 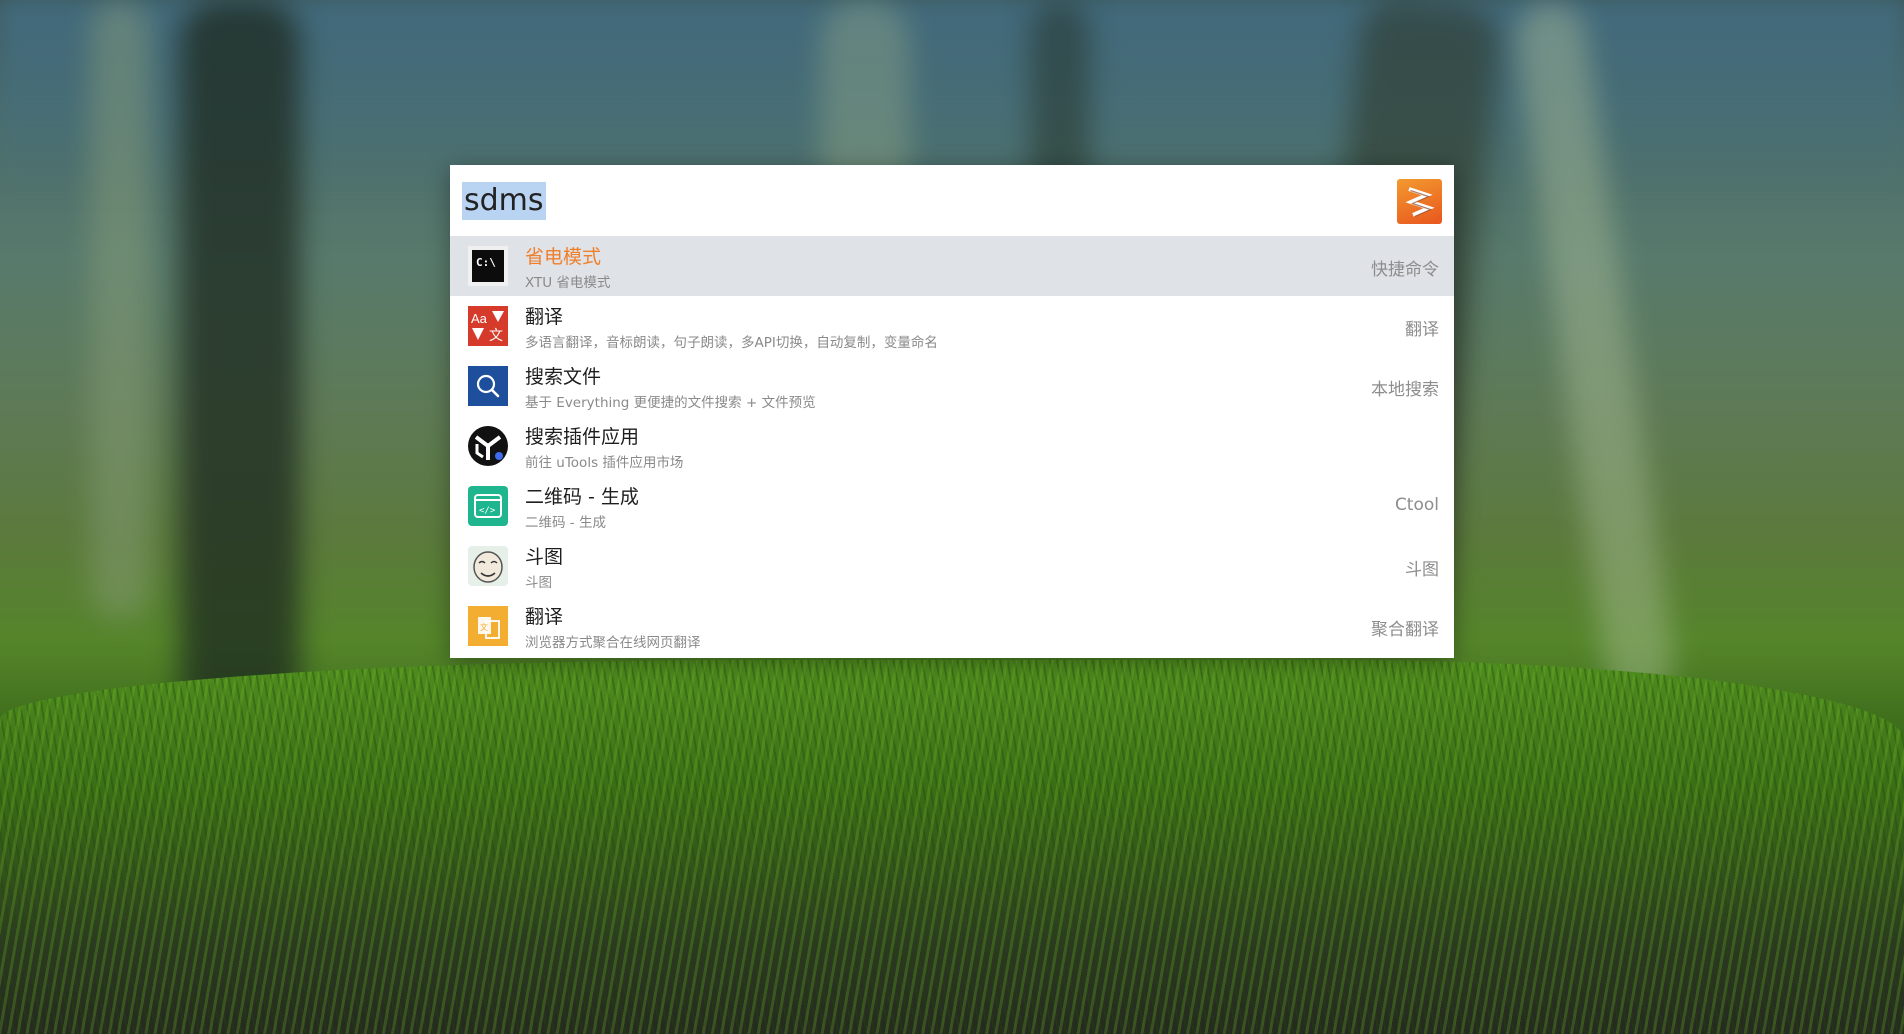 What do you see at coordinates (488, 386) in the screenshot?
I see `file-search-icon` at bounding box center [488, 386].